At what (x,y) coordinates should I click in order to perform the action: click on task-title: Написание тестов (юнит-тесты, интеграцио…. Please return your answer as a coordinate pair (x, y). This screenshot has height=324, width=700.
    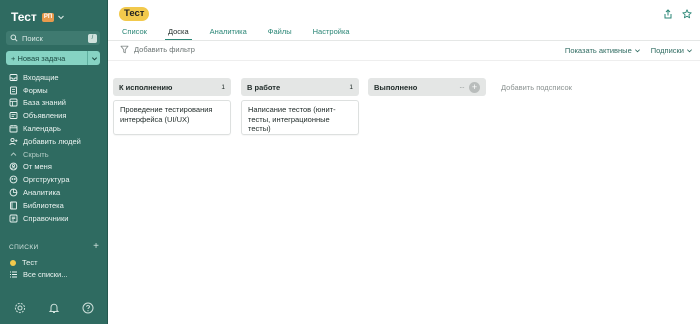
    Looking at the image, I should click on (292, 119).